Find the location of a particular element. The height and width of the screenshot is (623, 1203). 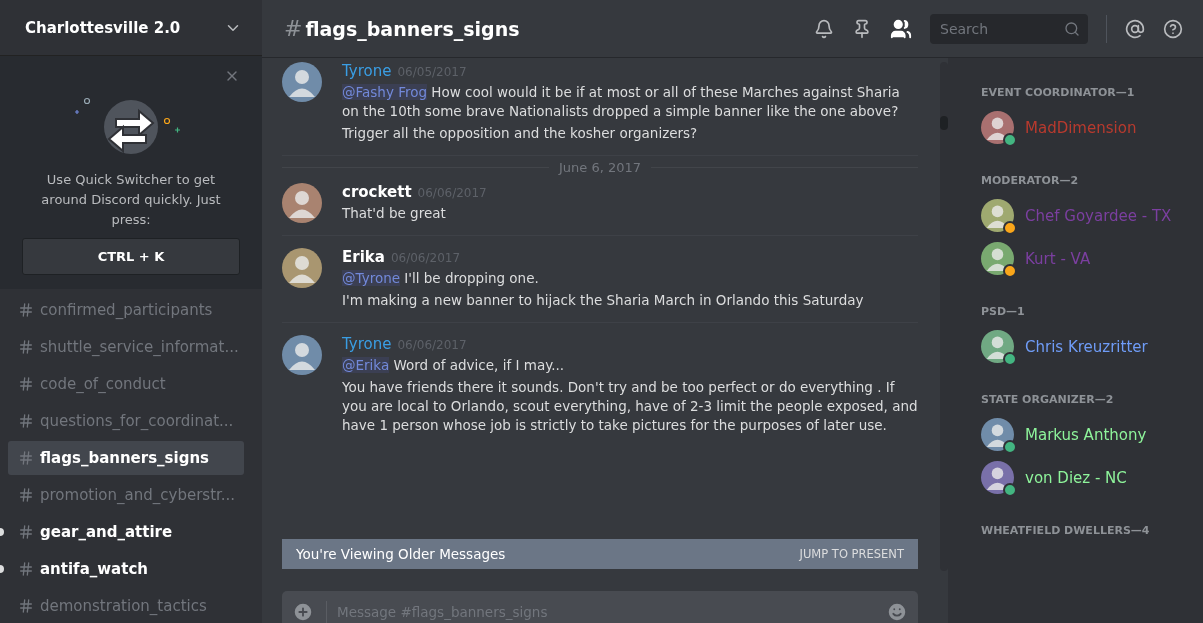

channel-item: code_of_conduct is located at coordinates (126, 384).